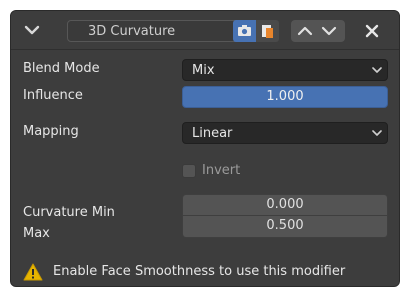  I want to click on blend-mode-dropdown: Mix, so click(285, 70).